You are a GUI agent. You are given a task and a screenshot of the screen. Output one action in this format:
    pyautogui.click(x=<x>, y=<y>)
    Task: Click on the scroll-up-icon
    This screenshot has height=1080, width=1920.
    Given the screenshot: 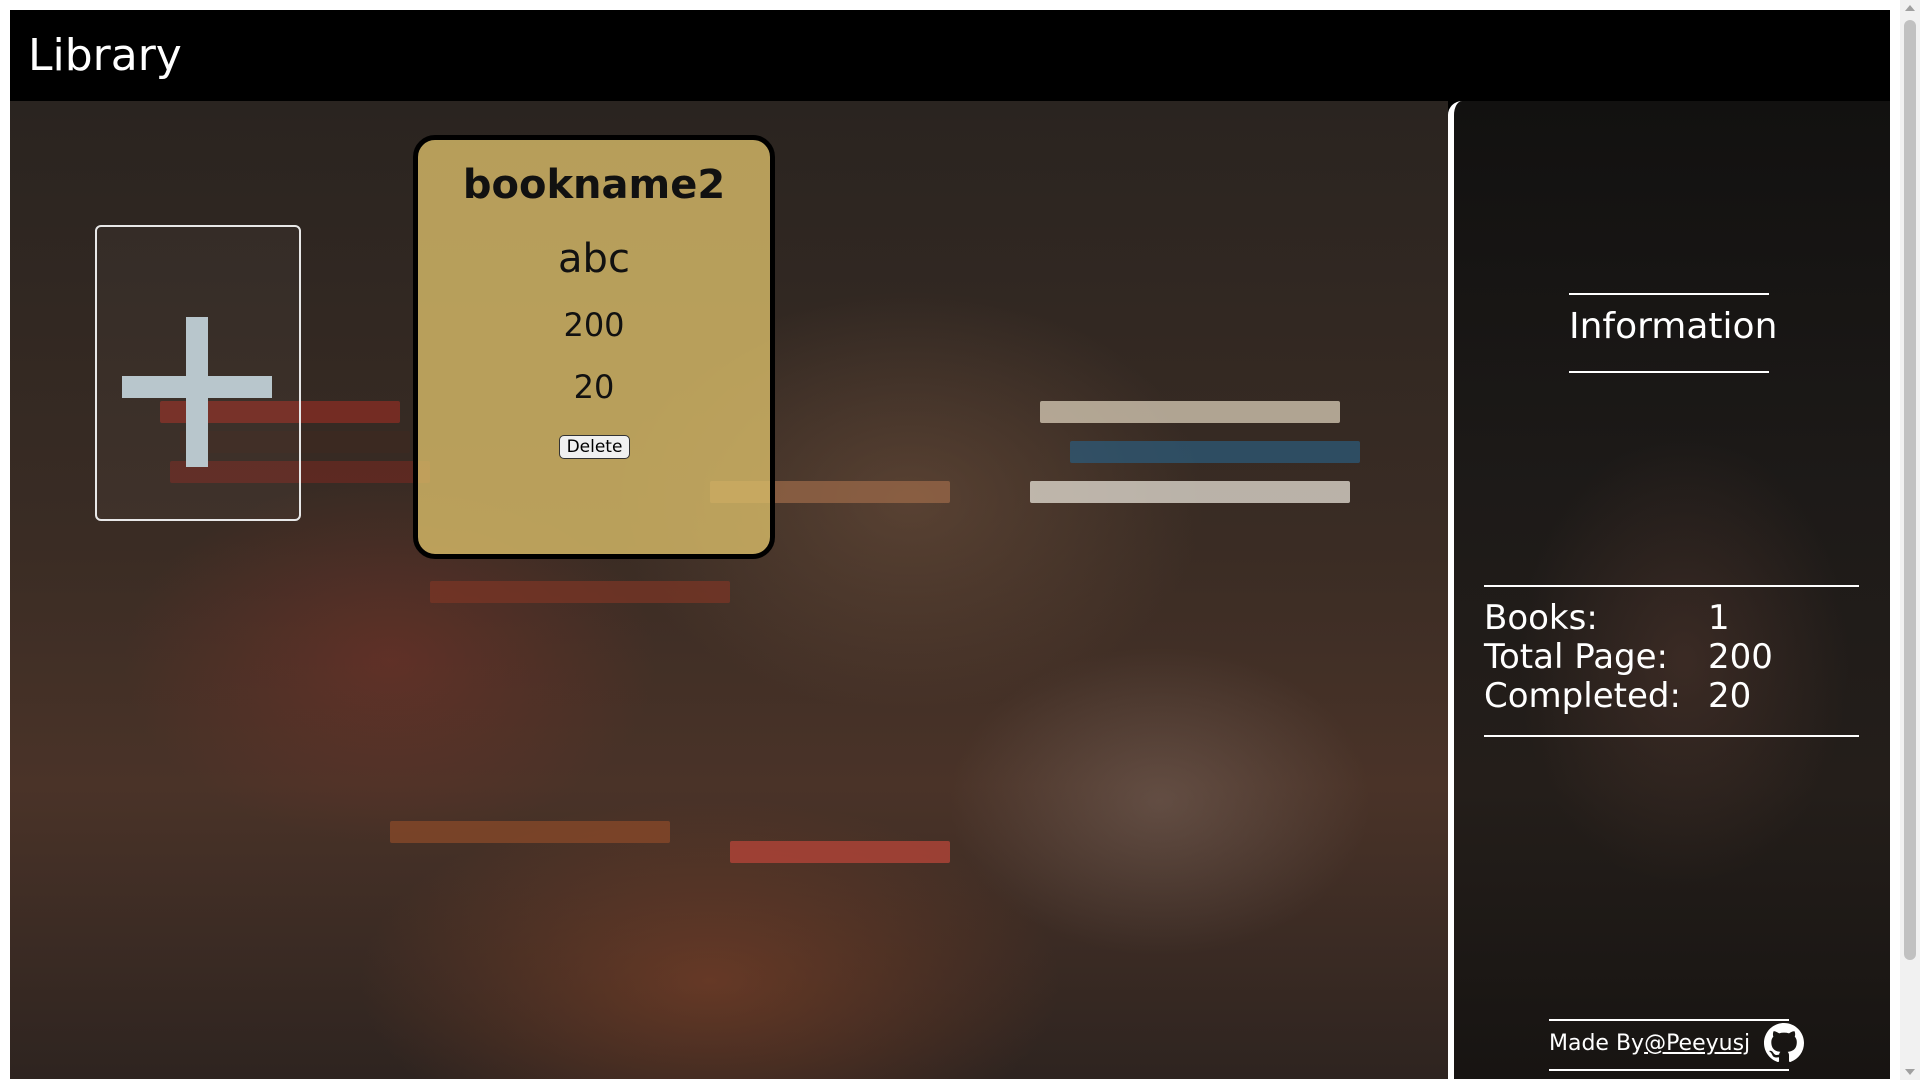 What is the action you would take?
    pyautogui.click(x=1910, y=8)
    